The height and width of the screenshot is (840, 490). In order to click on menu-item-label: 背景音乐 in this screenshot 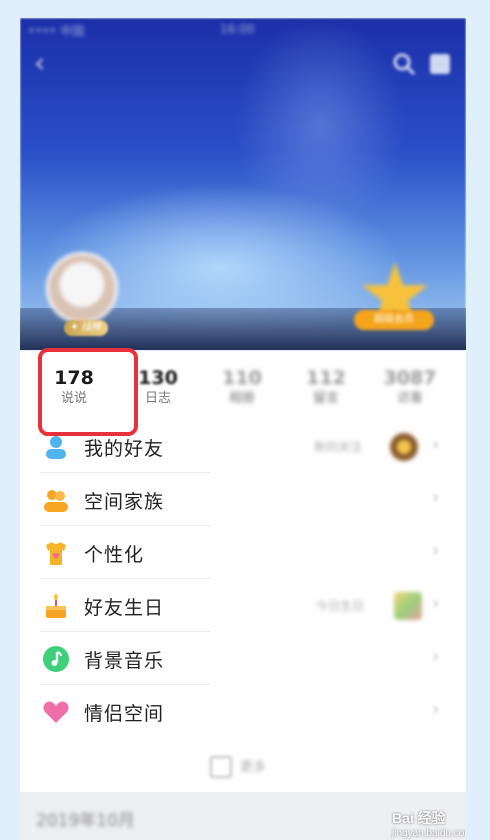, I will do `click(124, 661)`.